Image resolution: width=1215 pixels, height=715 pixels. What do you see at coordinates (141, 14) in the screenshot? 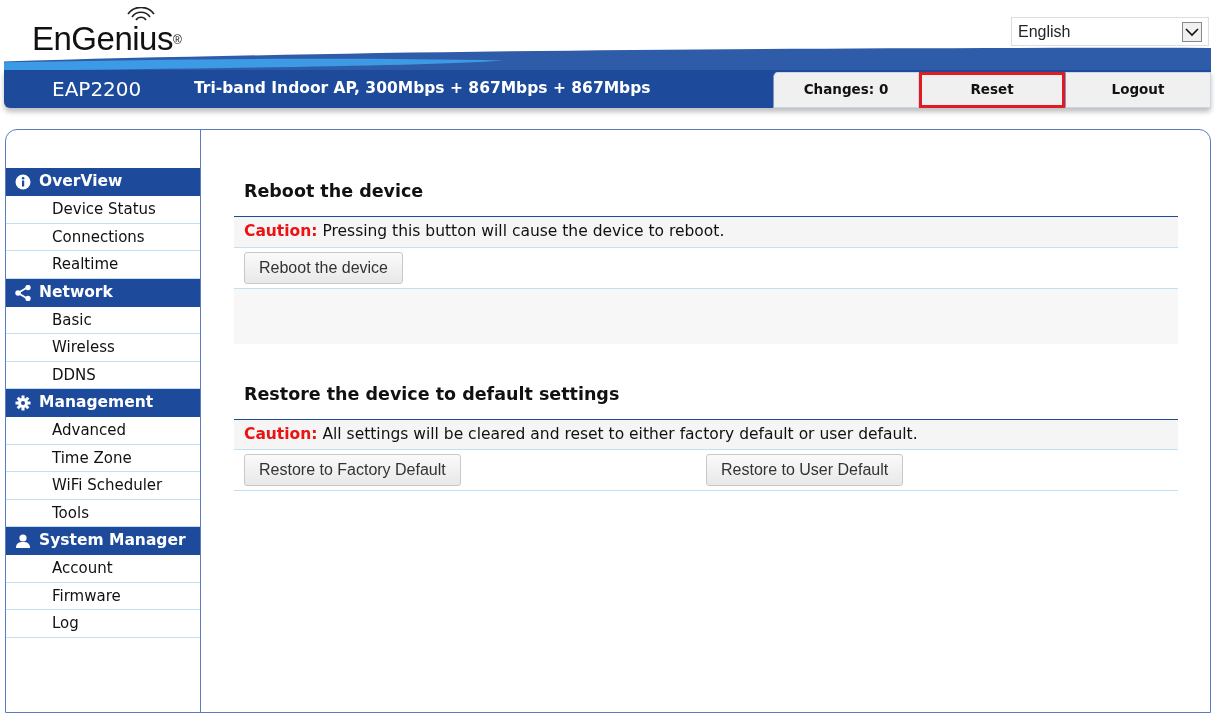
I see `wifi-icon` at bounding box center [141, 14].